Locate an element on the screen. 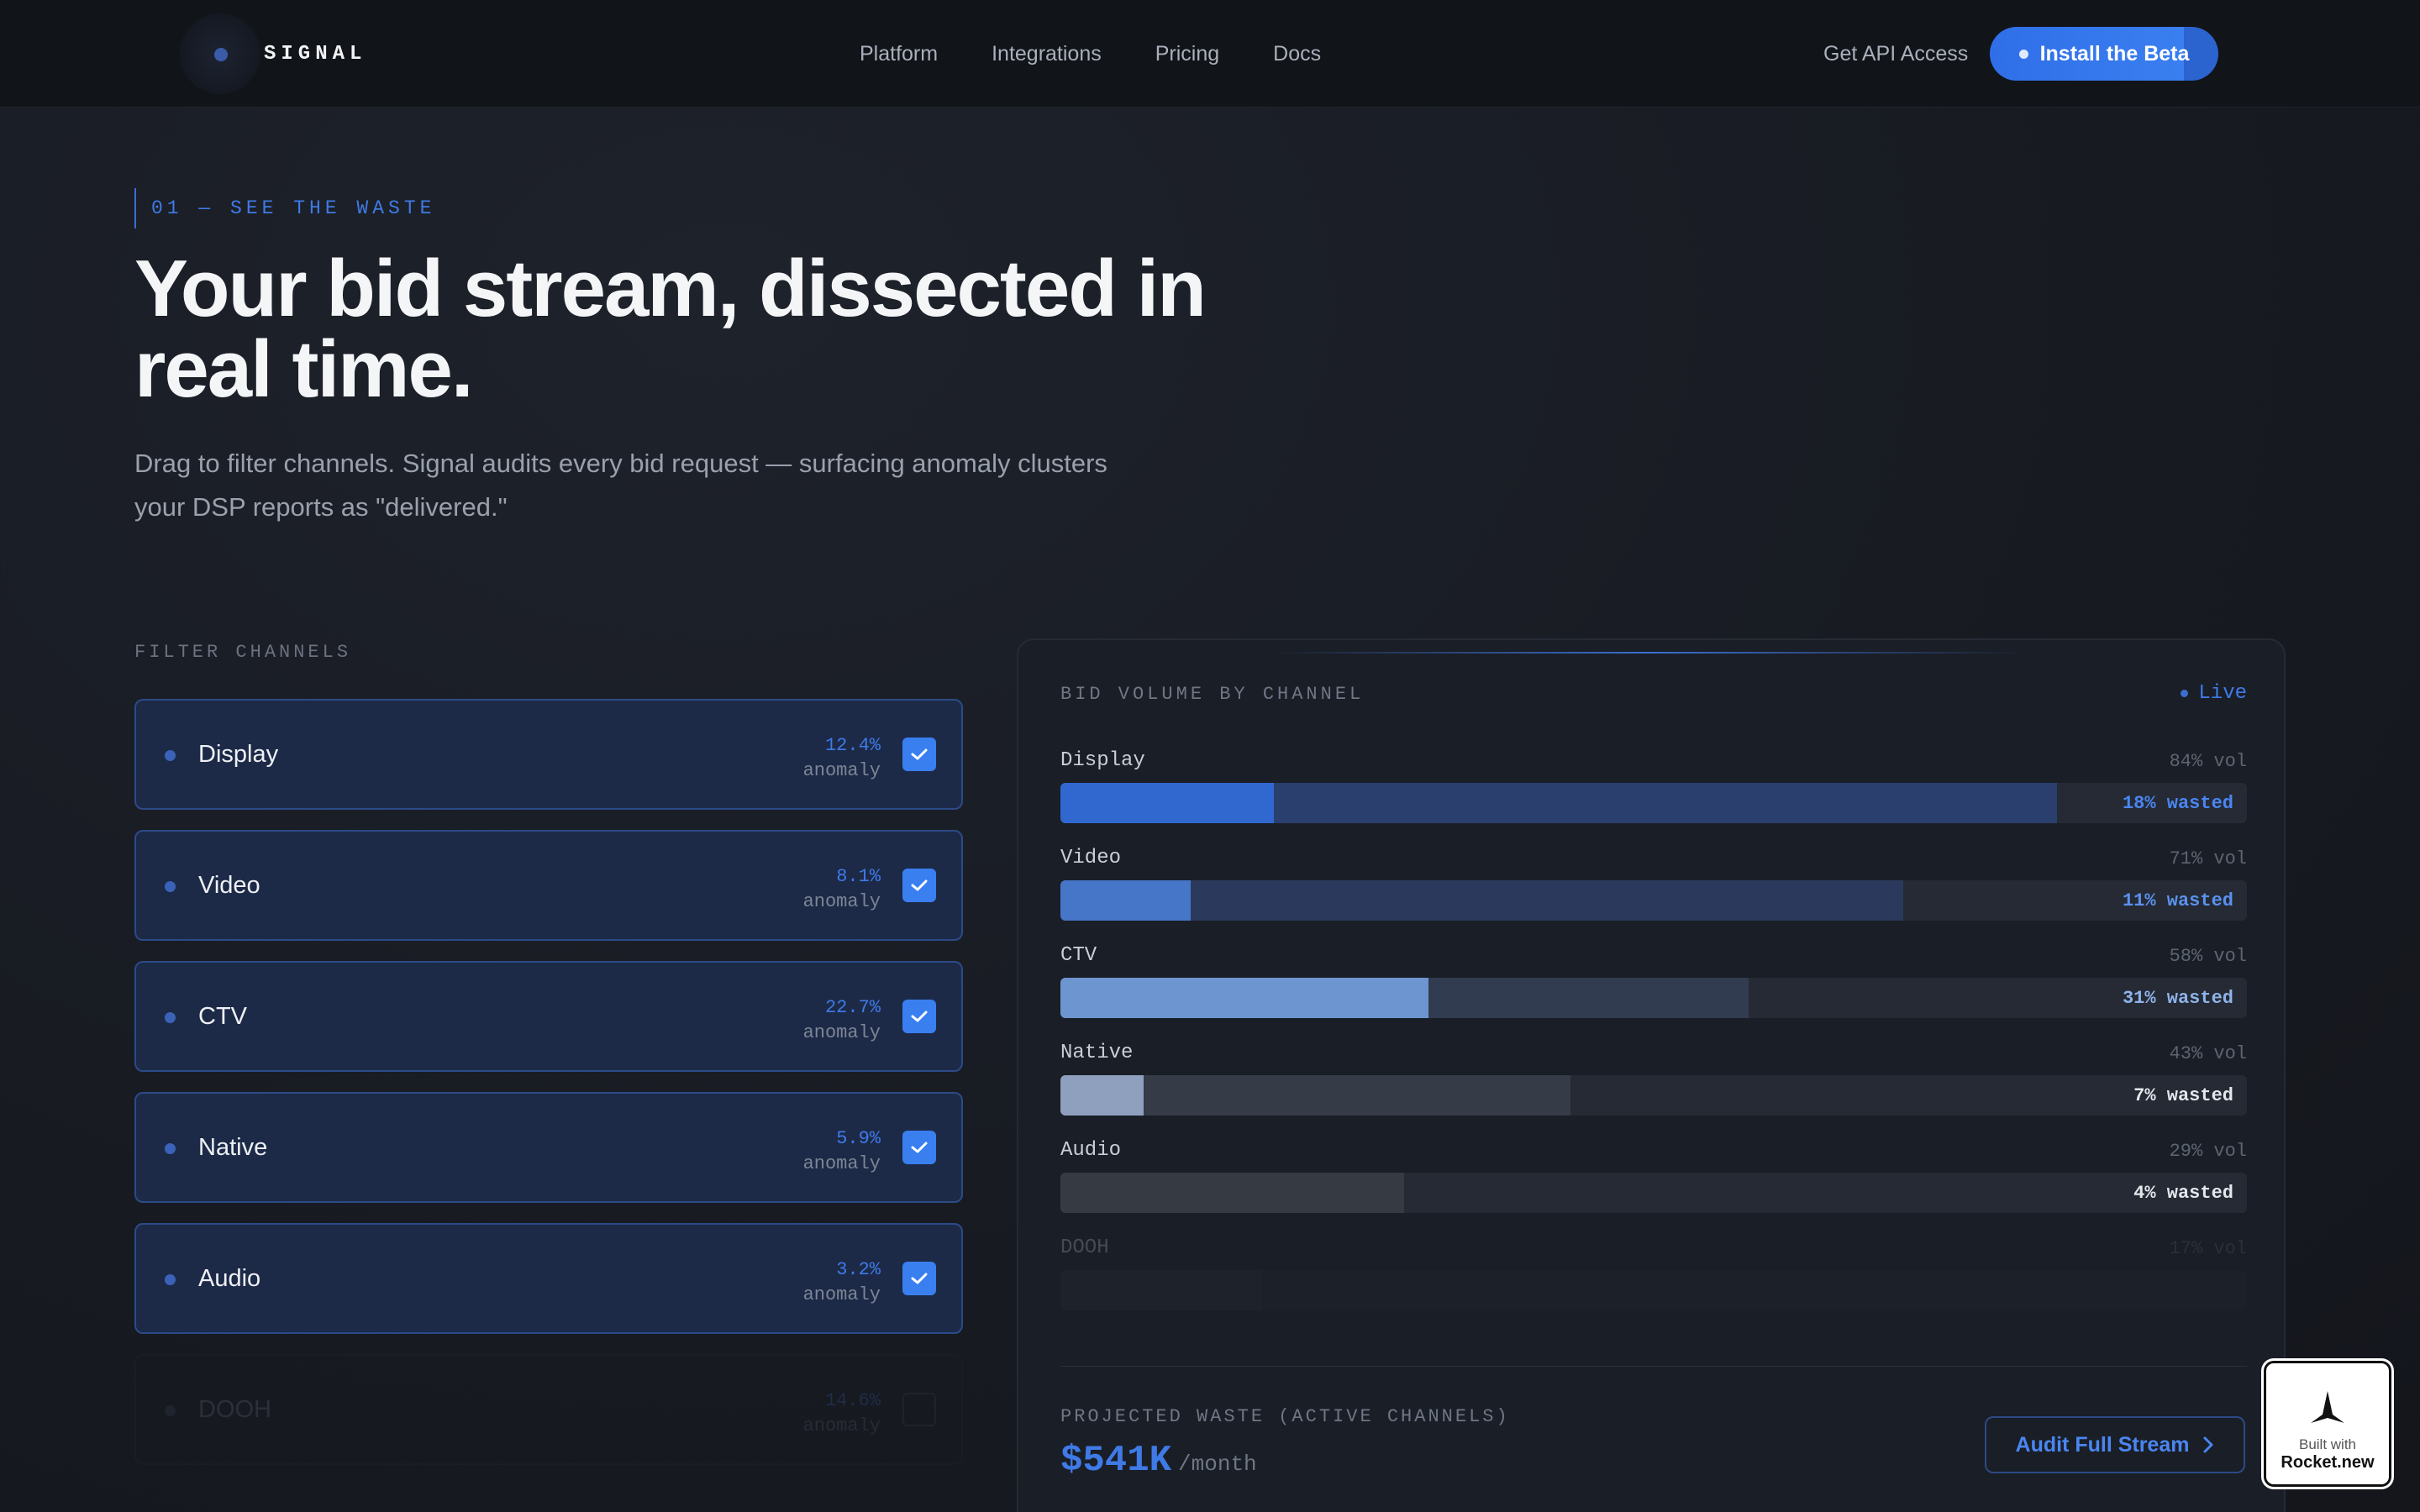  channel-name: Display is located at coordinates (239, 754).